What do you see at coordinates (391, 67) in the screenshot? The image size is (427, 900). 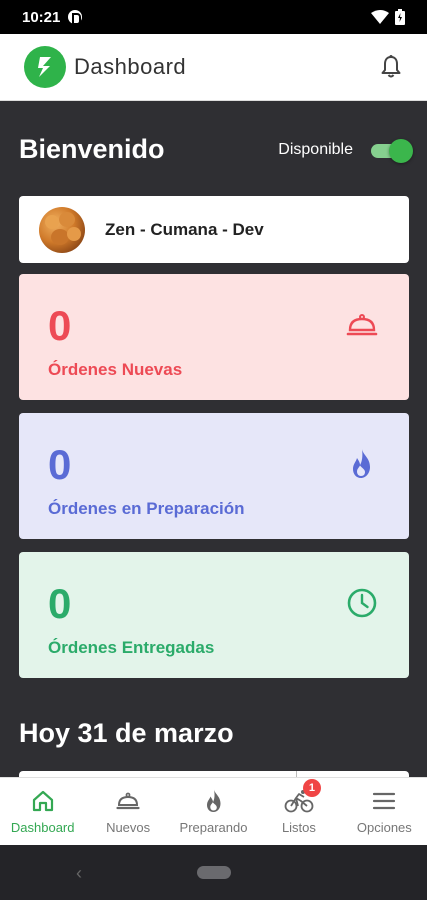 I see `bell-icon` at bounding box center [391, 67].